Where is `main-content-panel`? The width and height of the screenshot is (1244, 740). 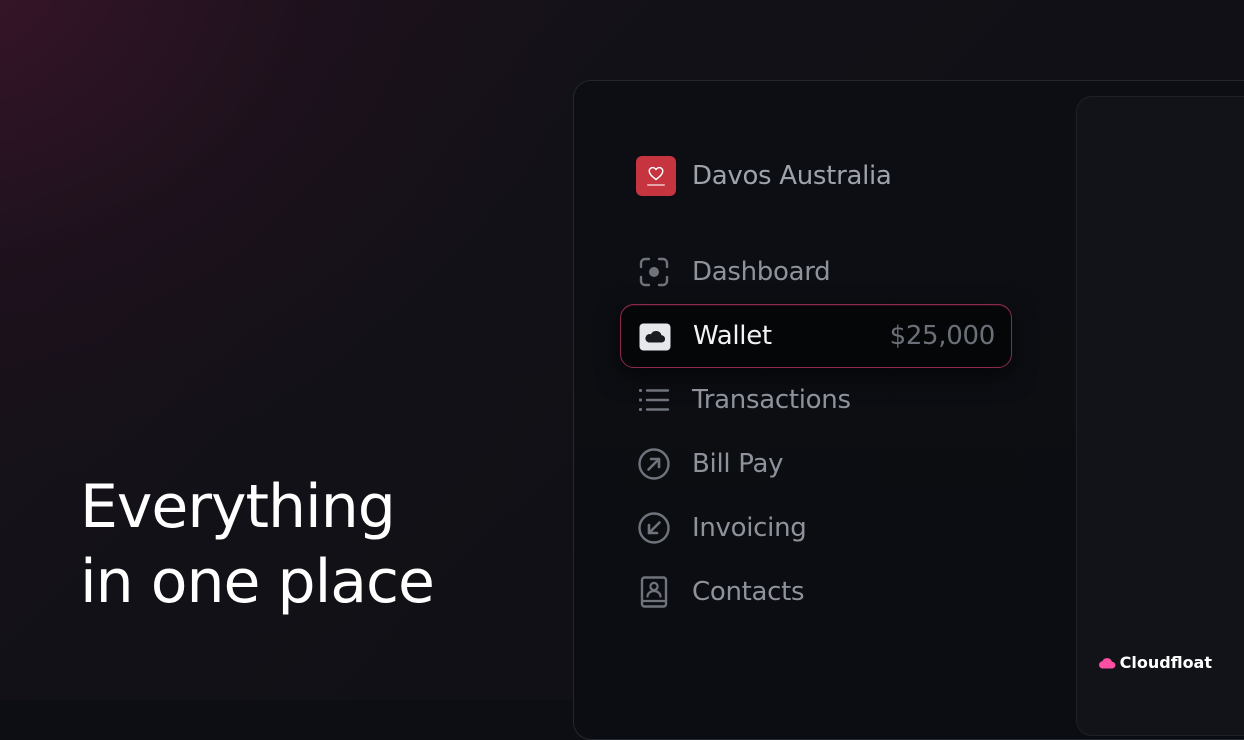
main-content-panel is located at coordinates (1160, 416).